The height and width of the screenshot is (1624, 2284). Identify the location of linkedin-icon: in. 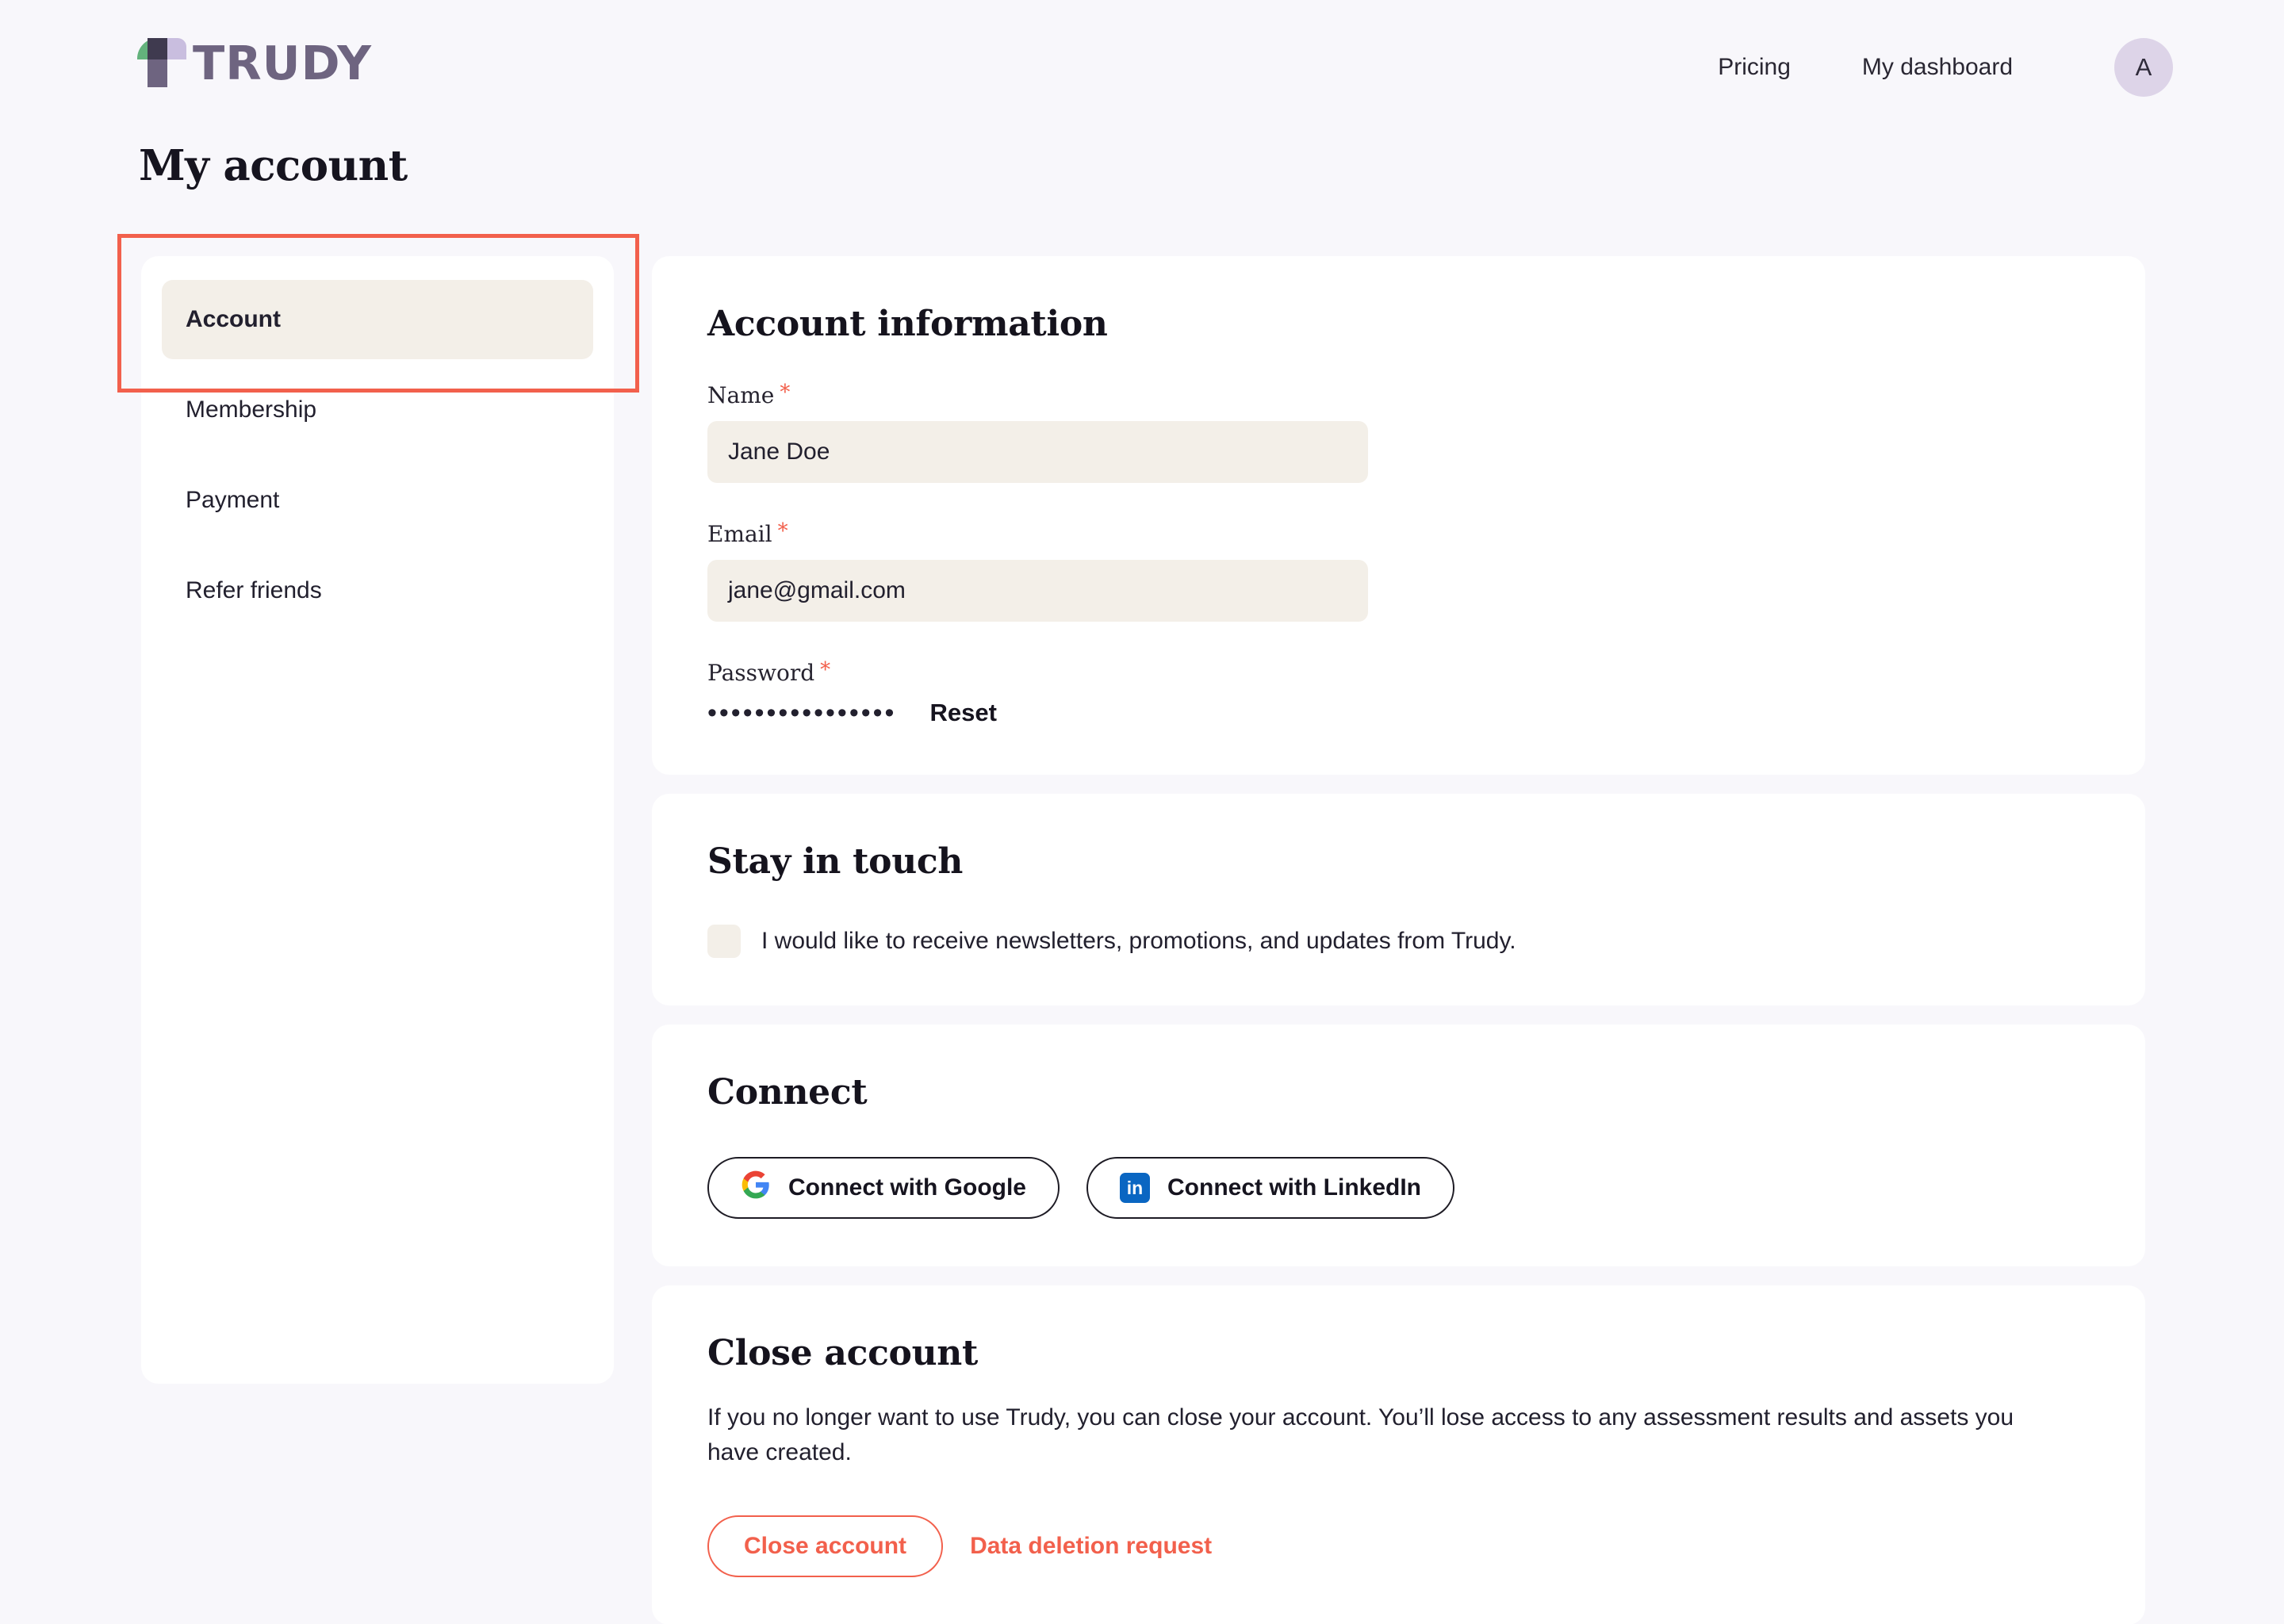
(1135, 1188).